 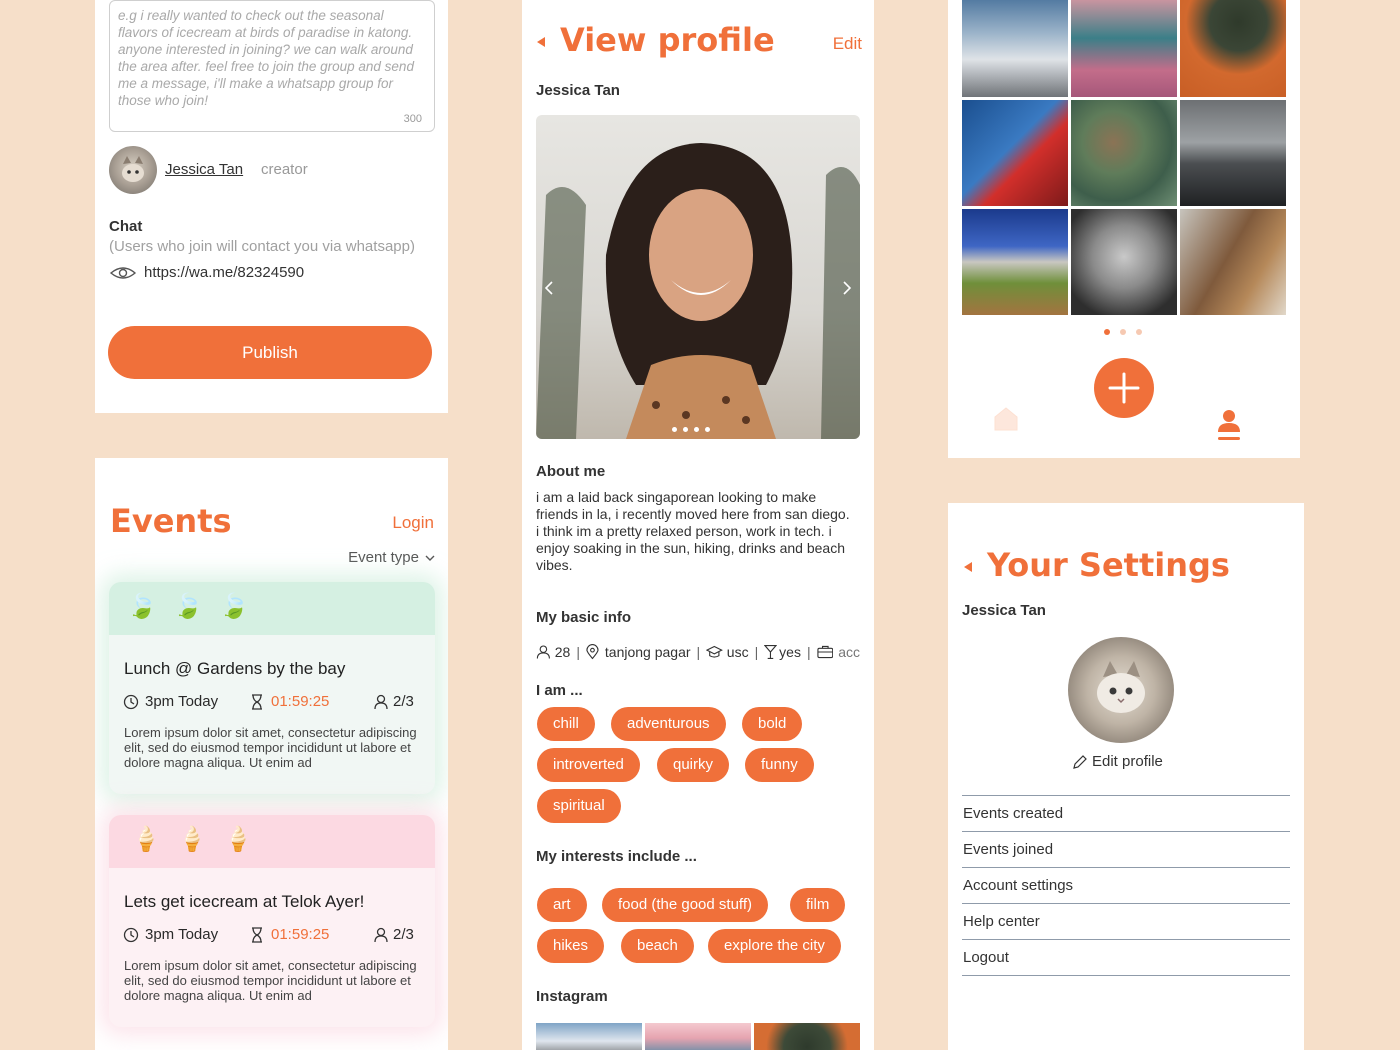 I want to click on gallery-tile-lighthouse, so click(x=1015, y=153).